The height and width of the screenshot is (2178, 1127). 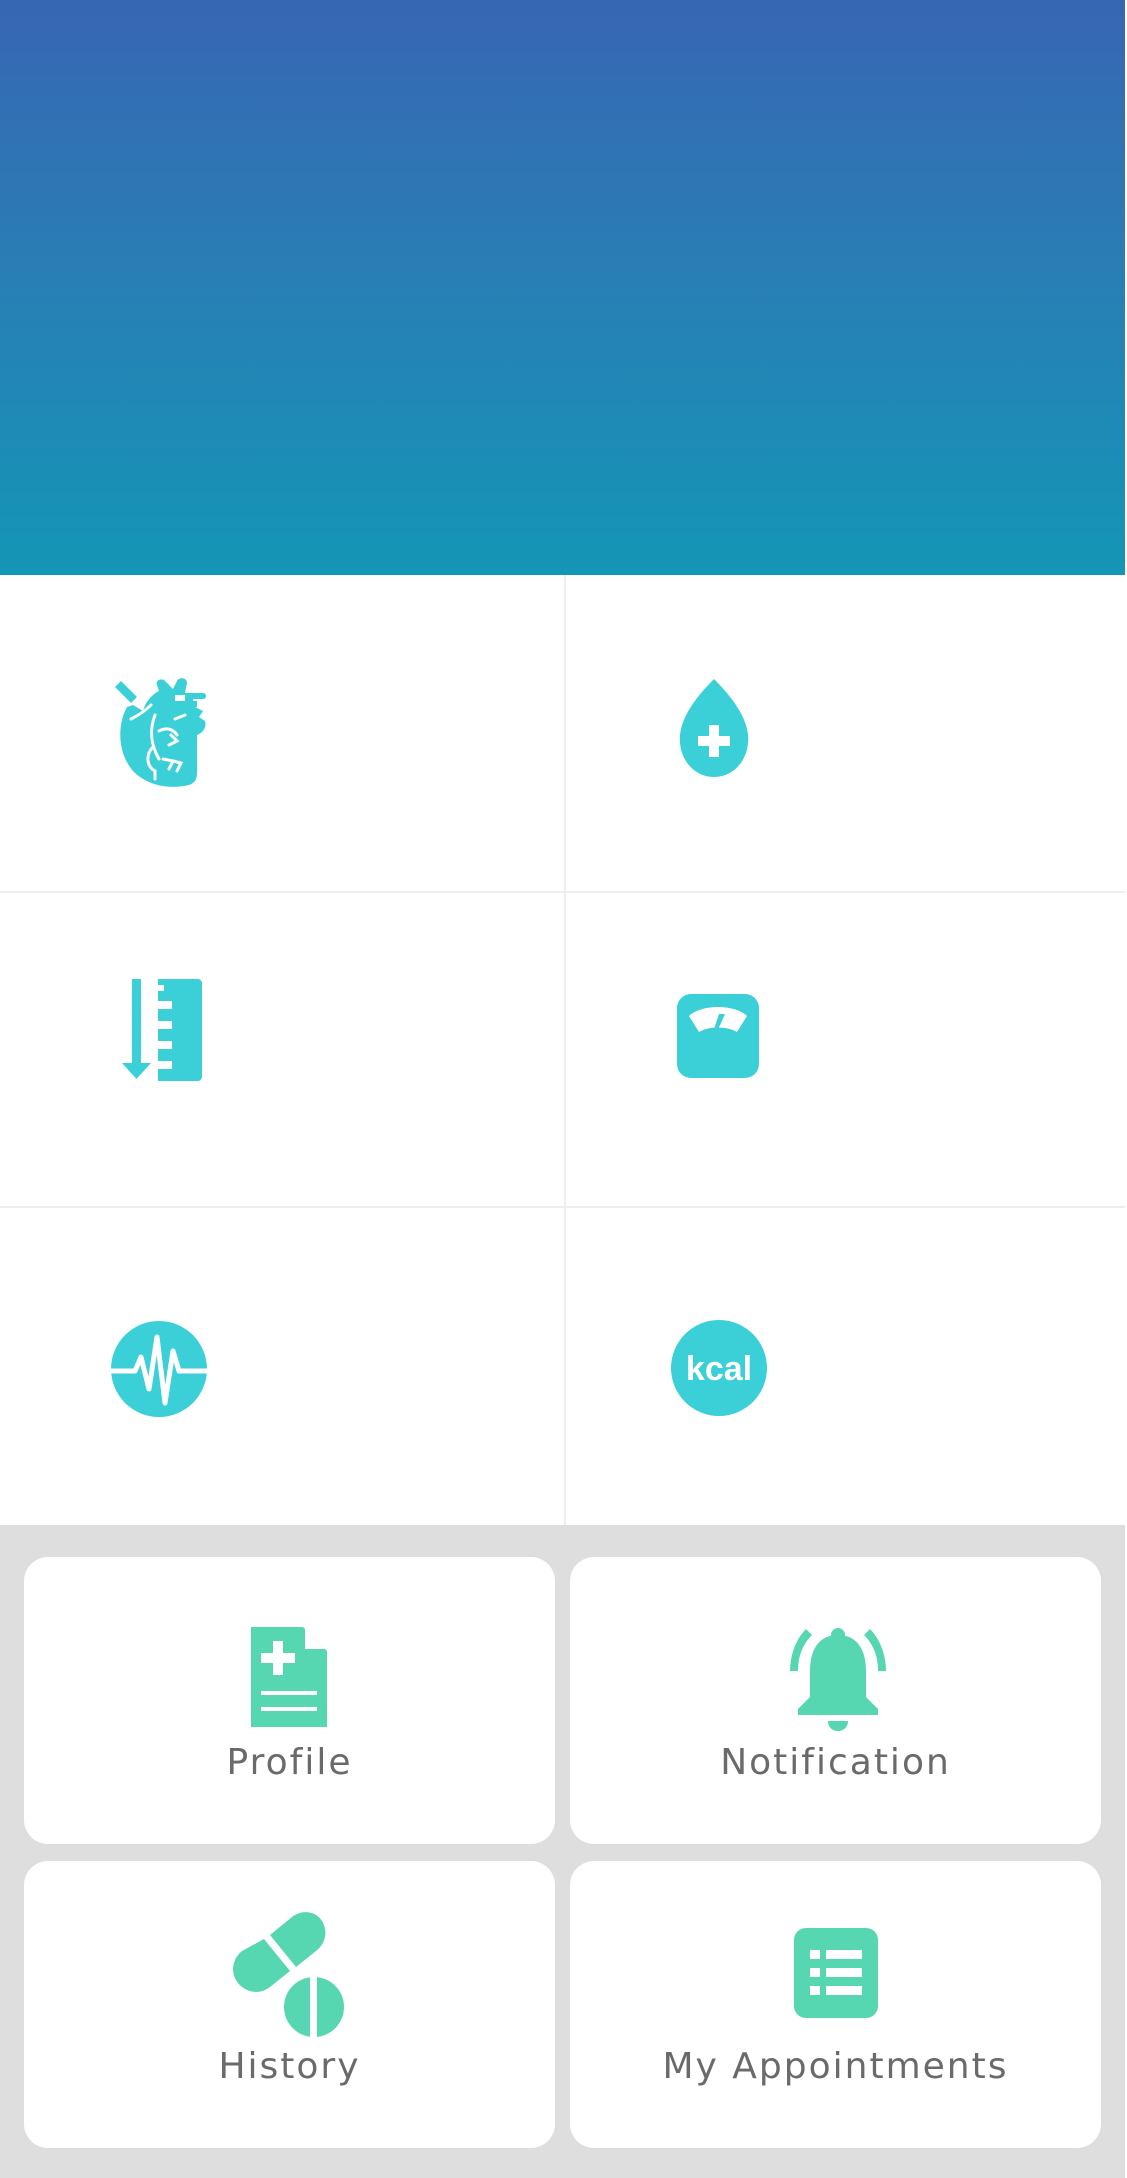 I want to click on height-ruler-icon, so click(x=162, y=1030).